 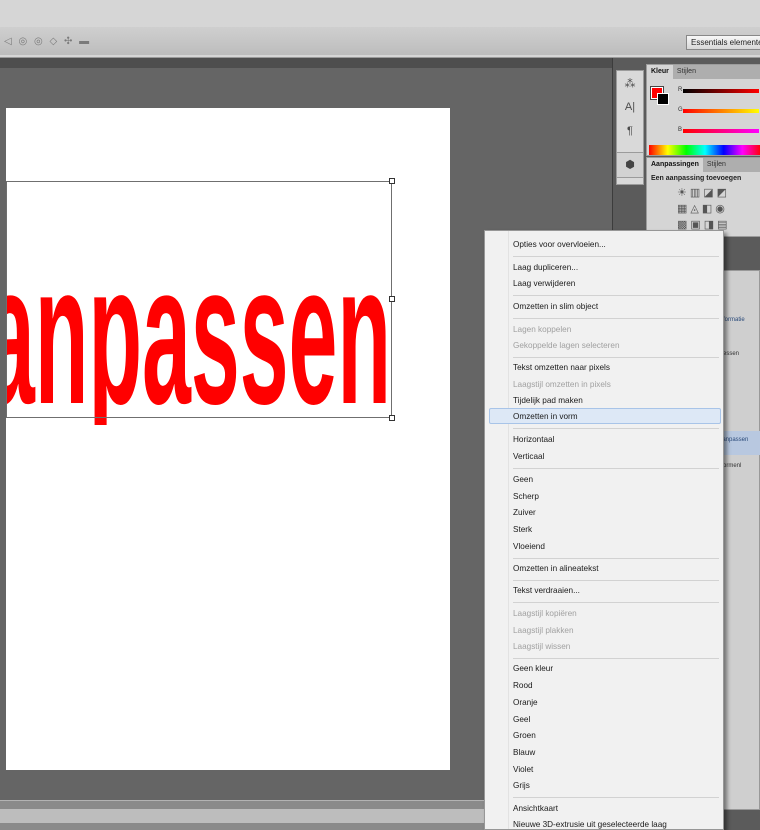 I want to click on layer-label-ormen: ormenl, so click(x=732, y=466).